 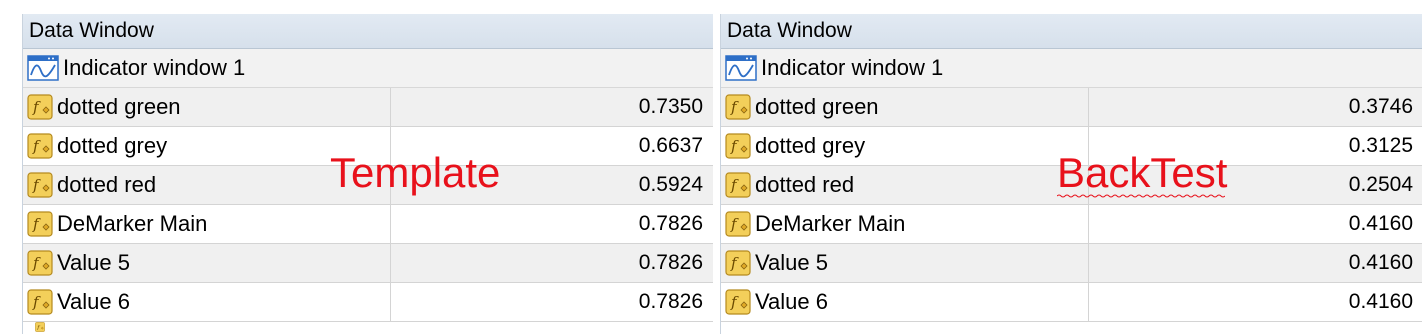 I want to click on table-row: Value 5 0.7826, so click(x=368, y=263).